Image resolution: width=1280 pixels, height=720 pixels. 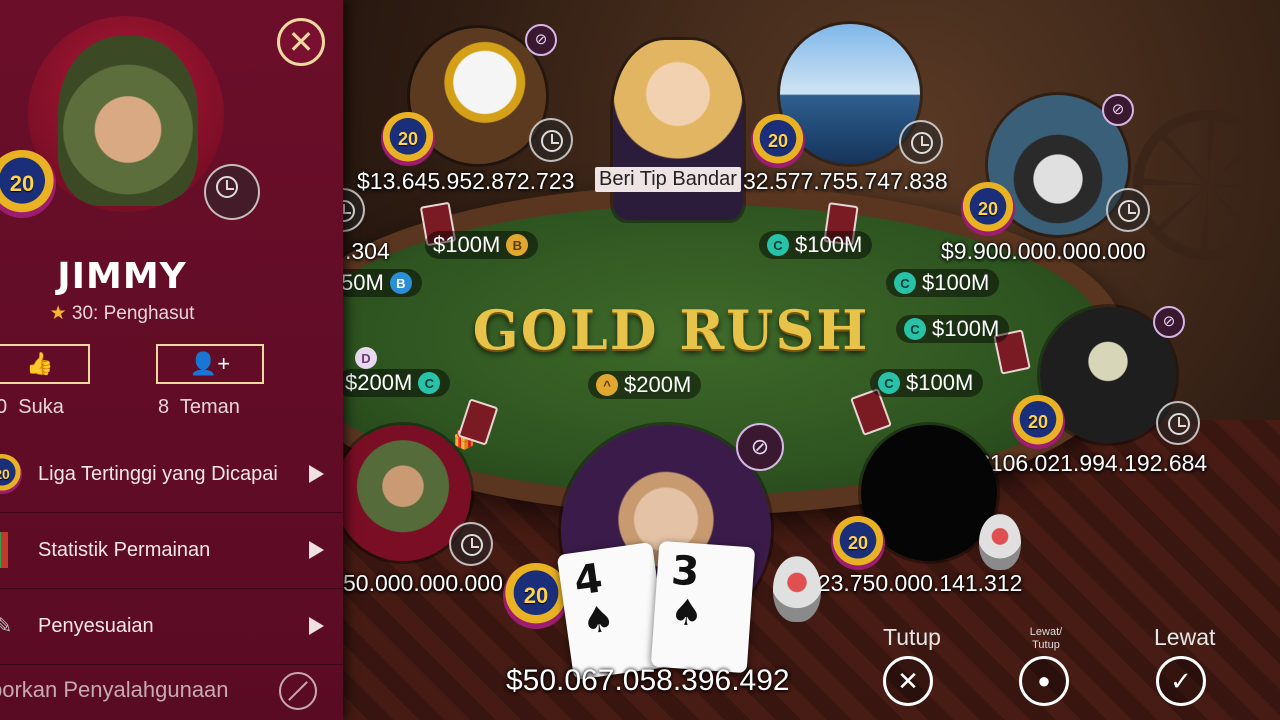 What do you see at coordinates (164, 407) in the screenshot?
I see `friends-count: 8` at bounding box center [164, 407].